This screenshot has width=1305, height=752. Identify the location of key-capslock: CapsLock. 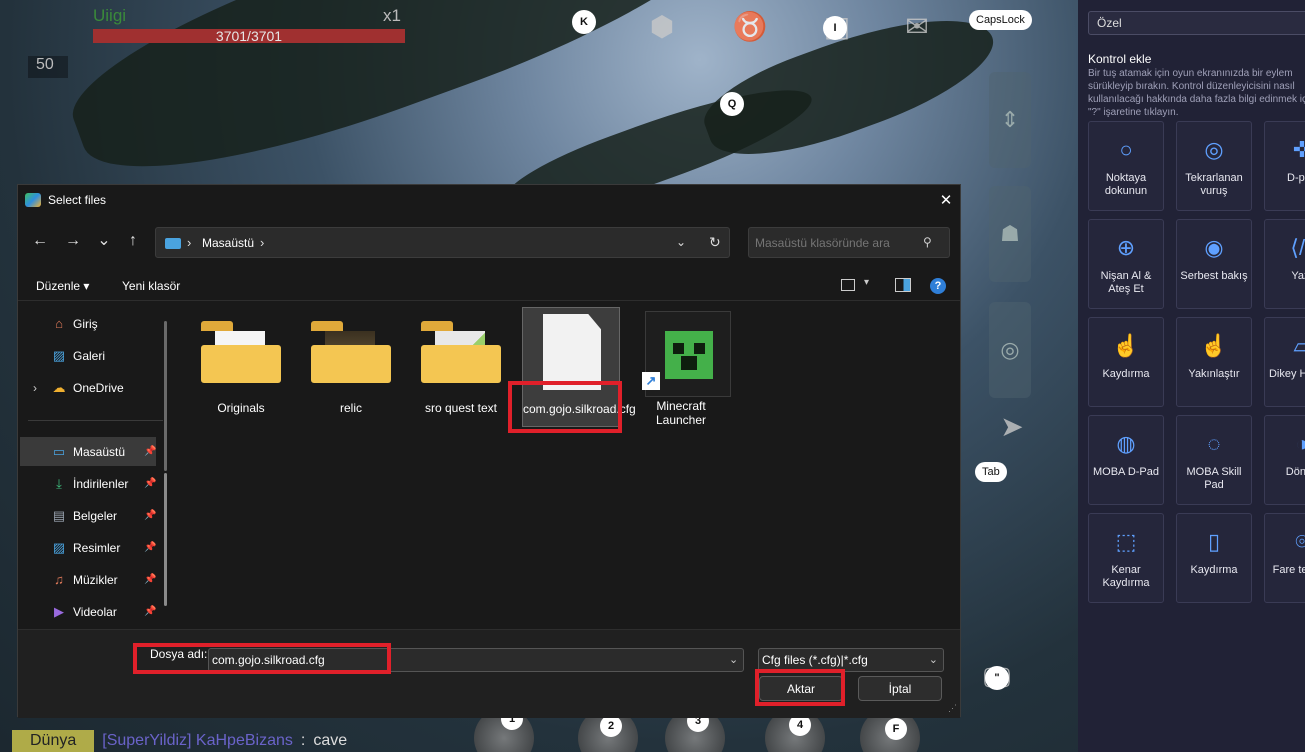
(1000, 20).